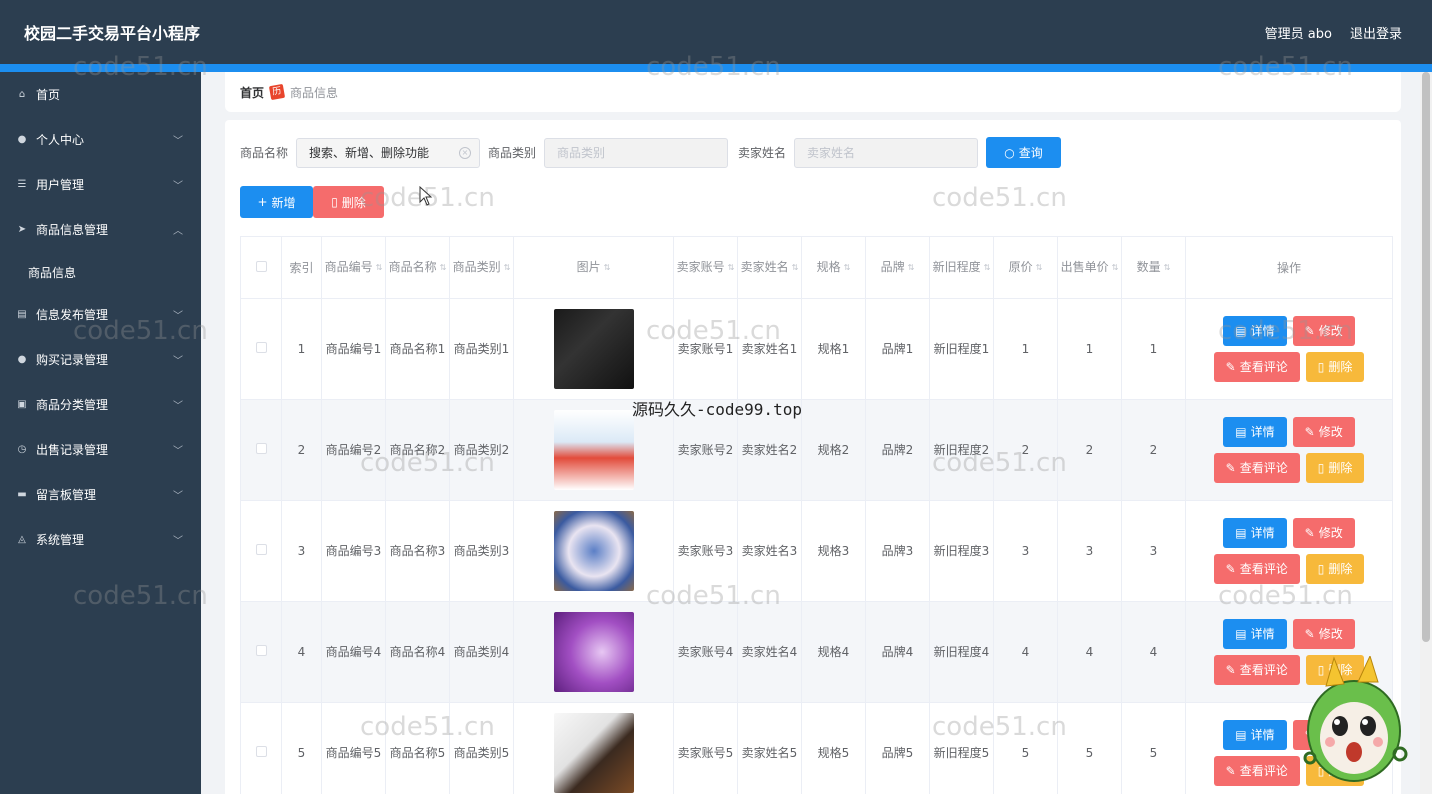  Describe the element at coordinates (100, 539) in the screenshot. I see `sidebar-item-system: ◬ 系统管理 ﹀` at that location.